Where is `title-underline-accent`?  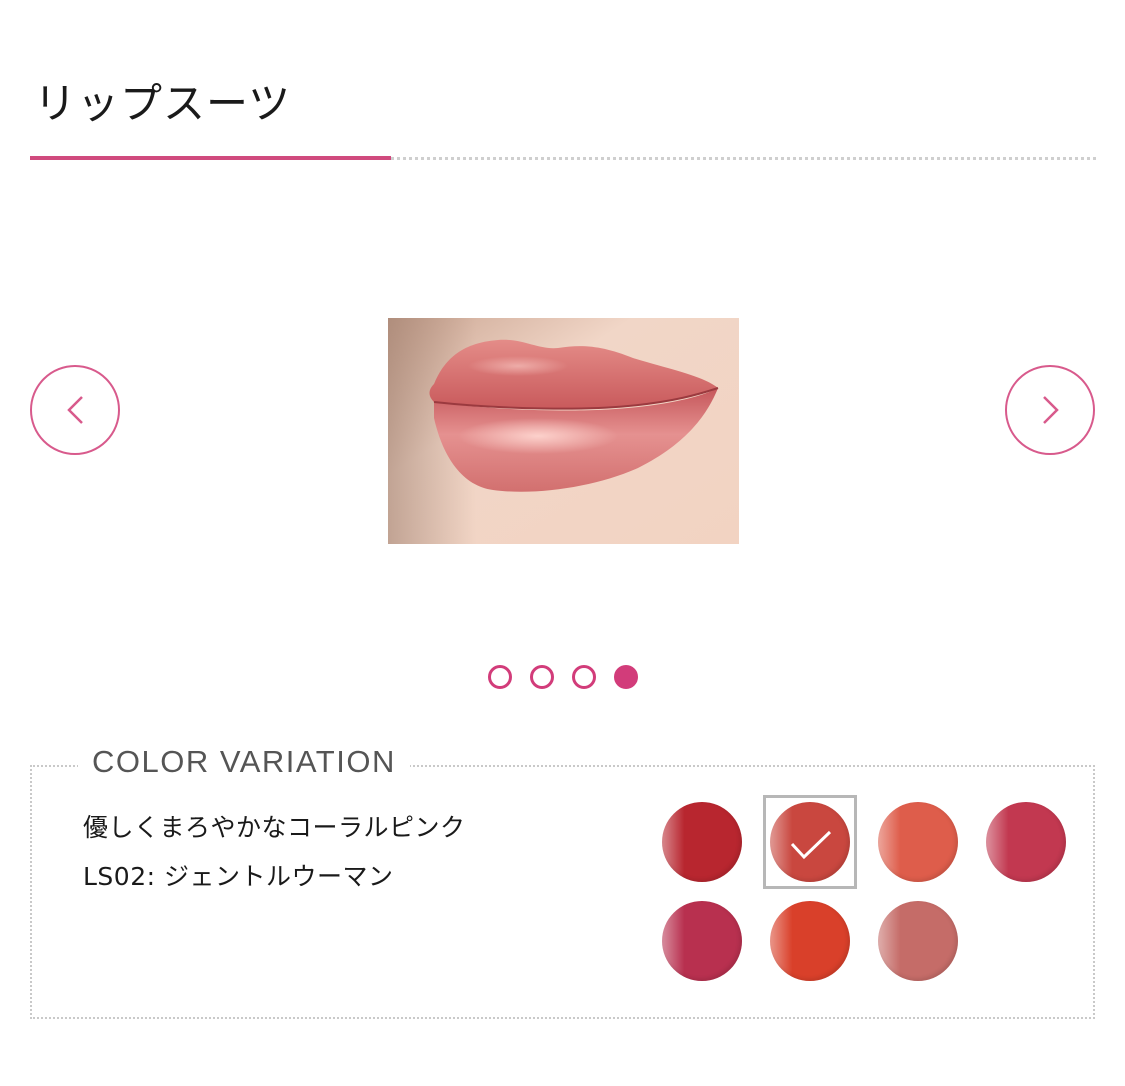
title-underline-accent is located at coordinates (210, 158).